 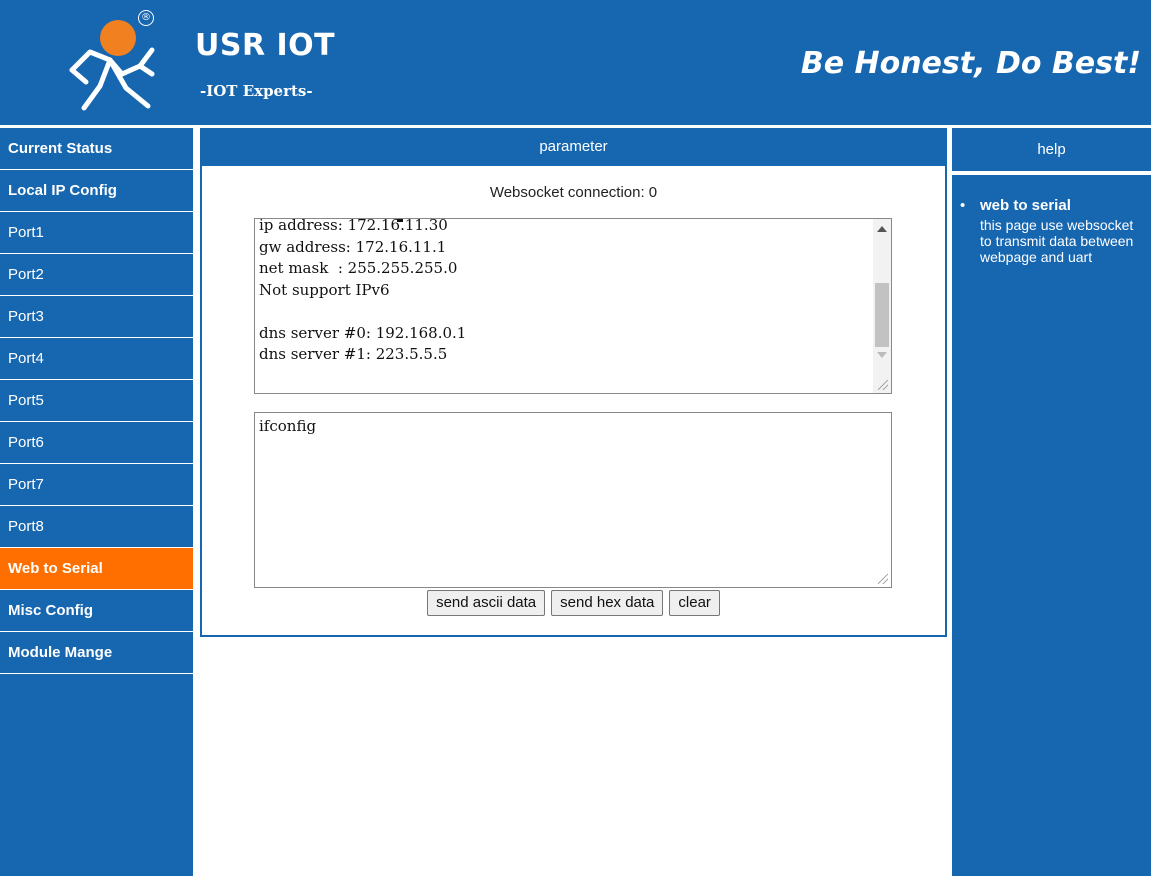 What do you see at coordinates (256, 91) in the screenshot?
I see `brand-tagline: -IOT Experts-` at bounding box center [256, 91].